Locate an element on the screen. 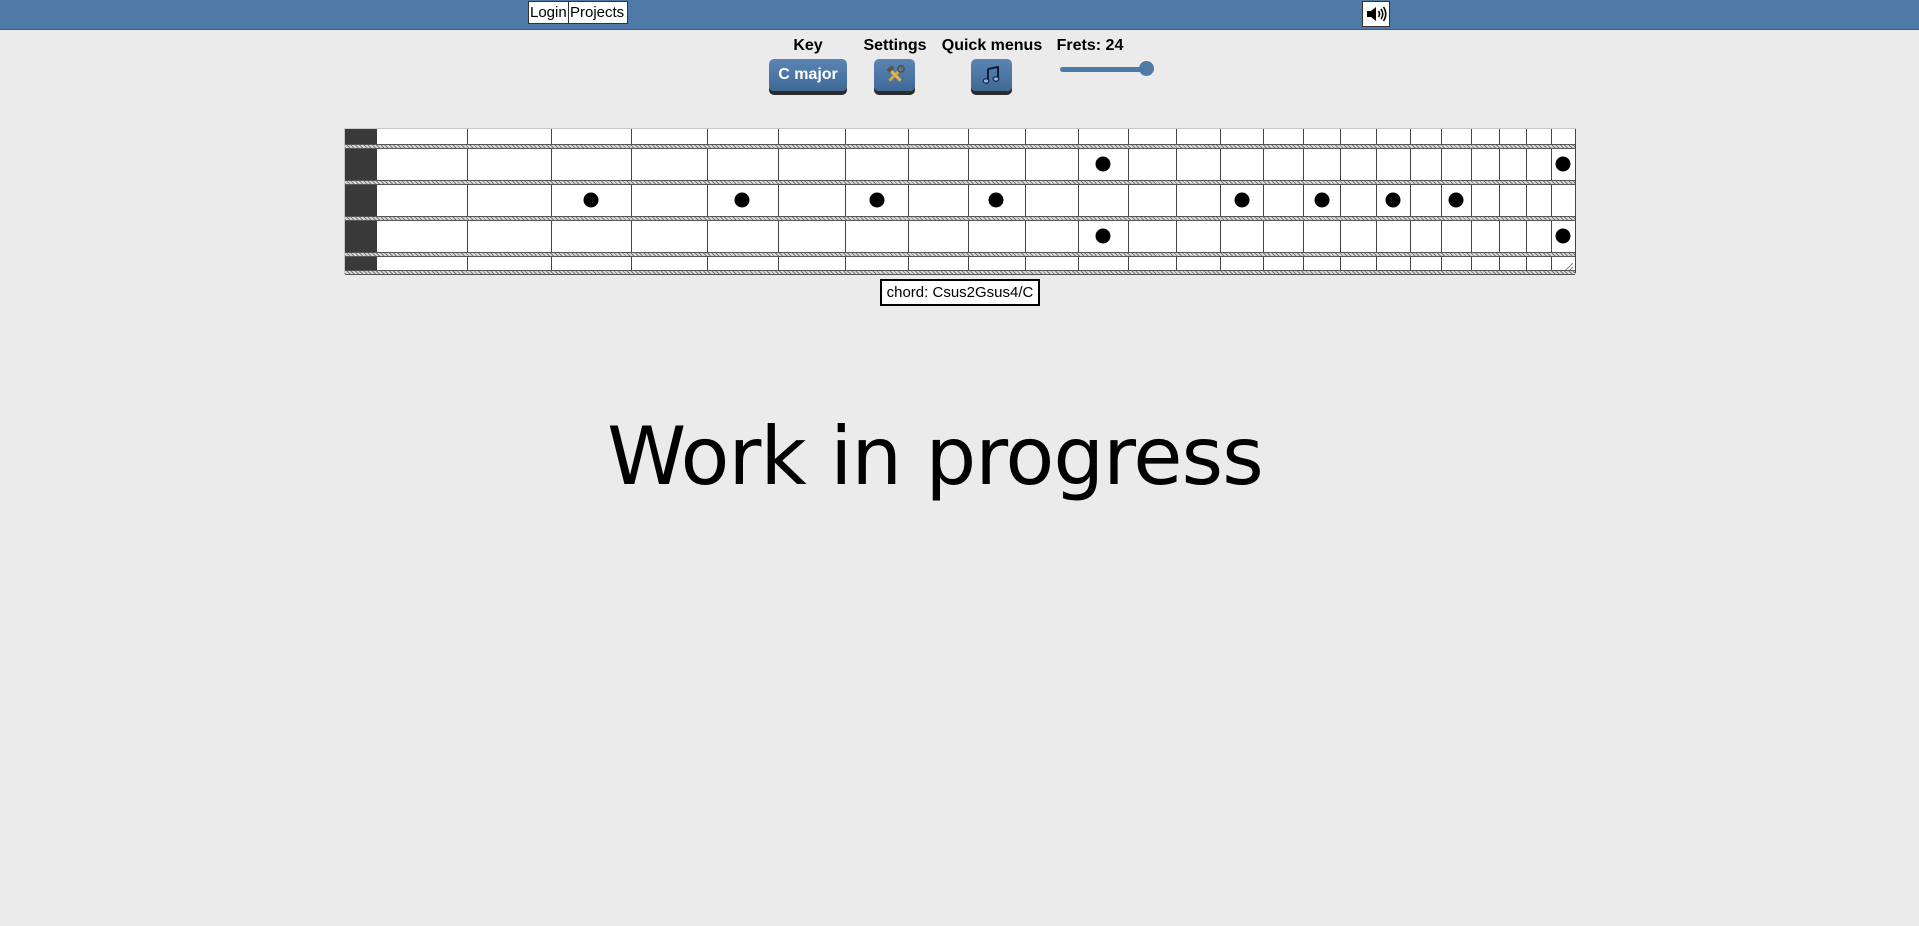  sound-toggle-button is located at coordinates (1376, 14).